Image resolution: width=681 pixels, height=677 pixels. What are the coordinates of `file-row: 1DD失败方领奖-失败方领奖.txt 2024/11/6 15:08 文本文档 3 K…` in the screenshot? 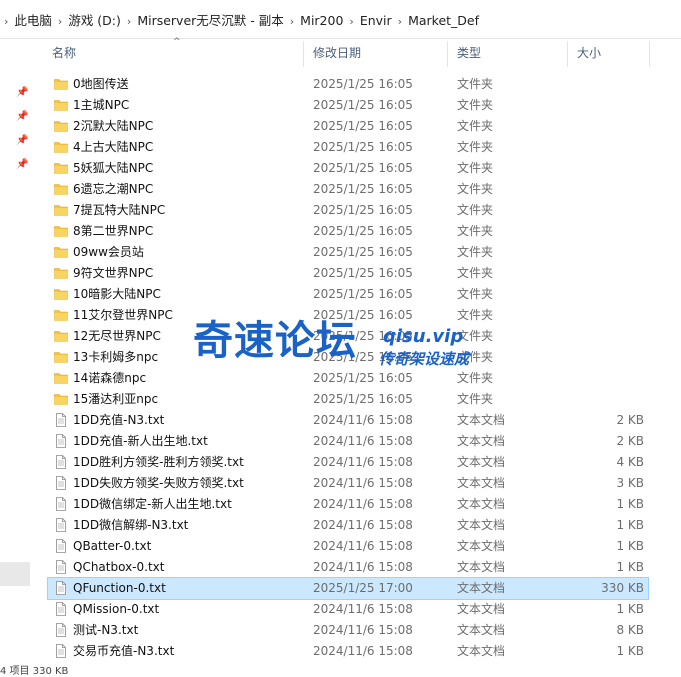 It's located at (348, 483).